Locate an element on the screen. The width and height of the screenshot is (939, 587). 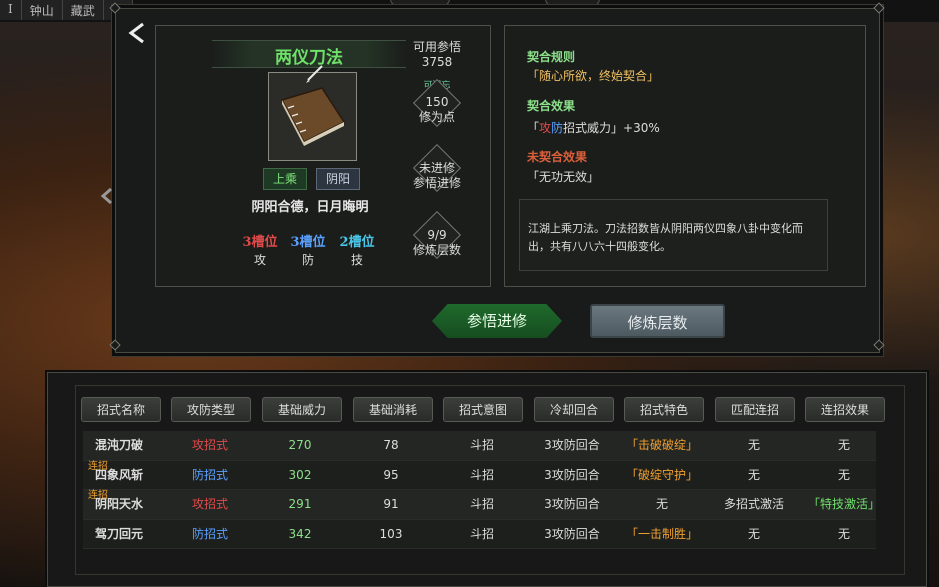
move-name: 驾刀回元 is located at coordinates (118, 533).